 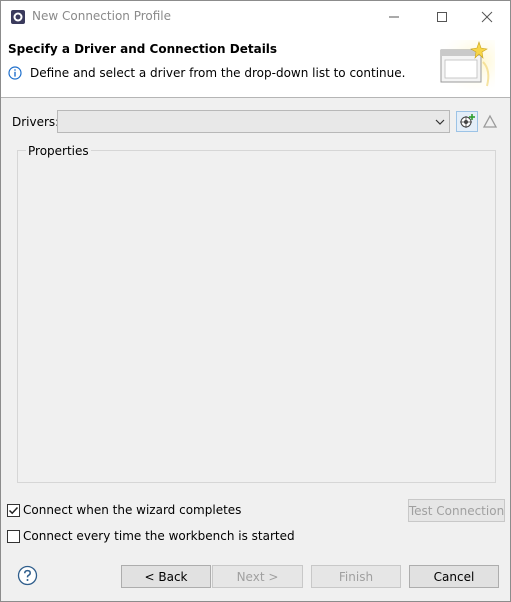 What do you see at coordinates (255, 16) in the screenshot?
I see `title-bar: New Connection Profile` at bounding box center [255, 16].